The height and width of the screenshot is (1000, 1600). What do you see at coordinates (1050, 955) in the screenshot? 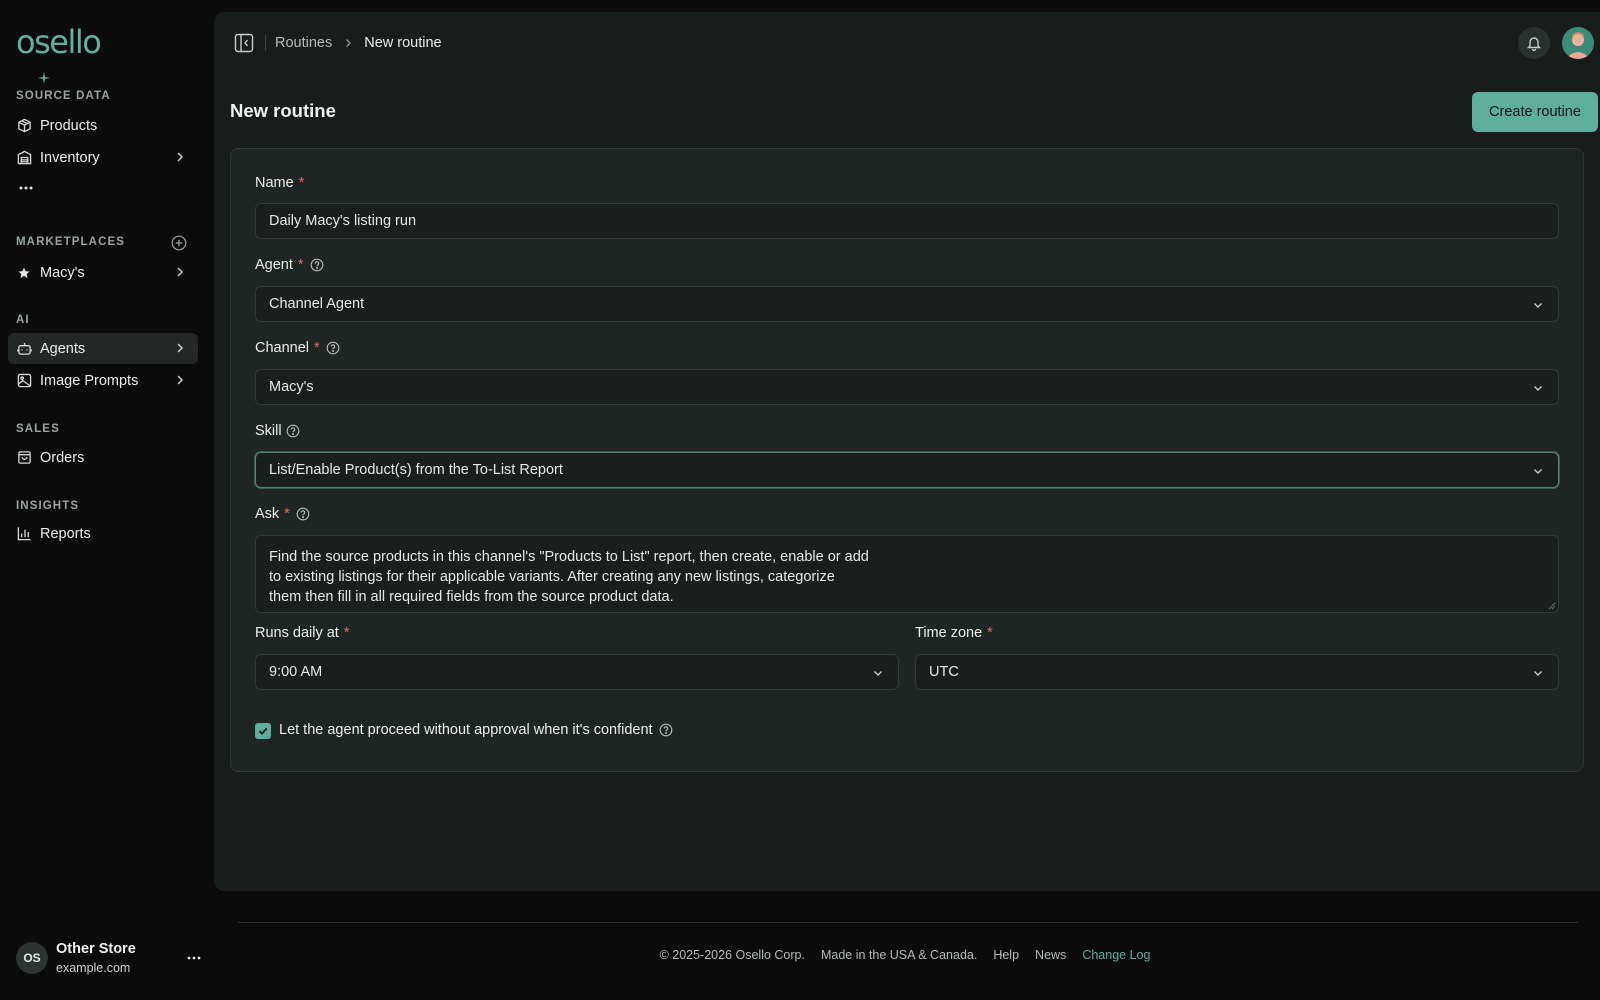
I see `footer-news-link: News` at bounding box center [1050, 955].